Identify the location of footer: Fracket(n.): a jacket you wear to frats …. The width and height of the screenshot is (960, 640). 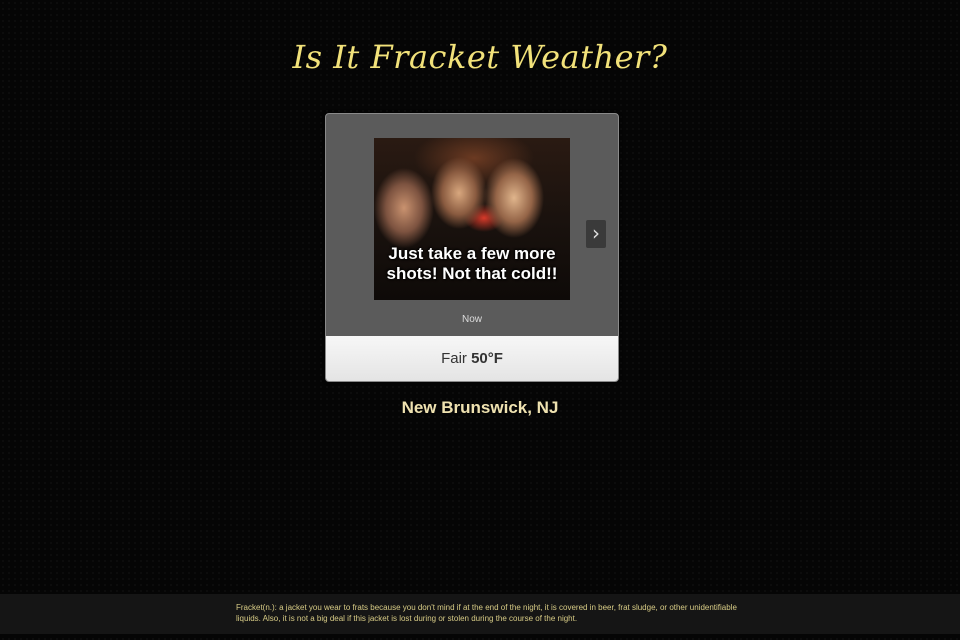
(480, 614).